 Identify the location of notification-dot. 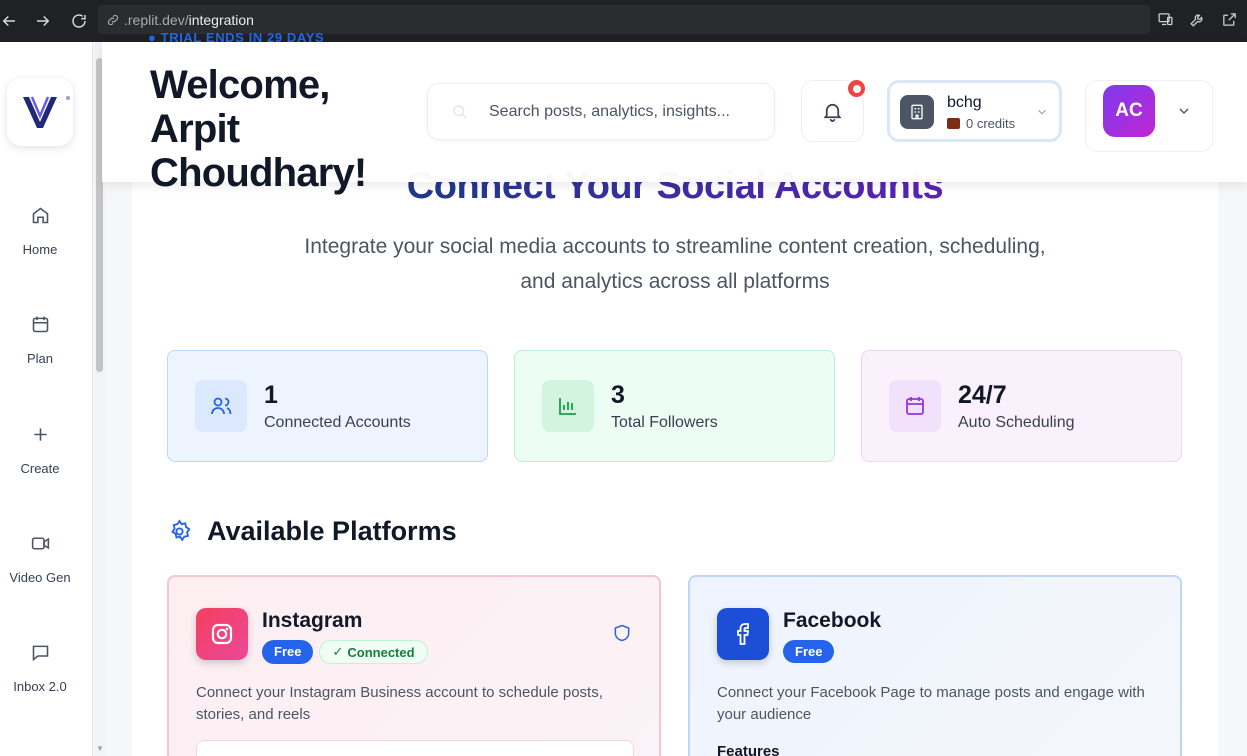
(856, 88).